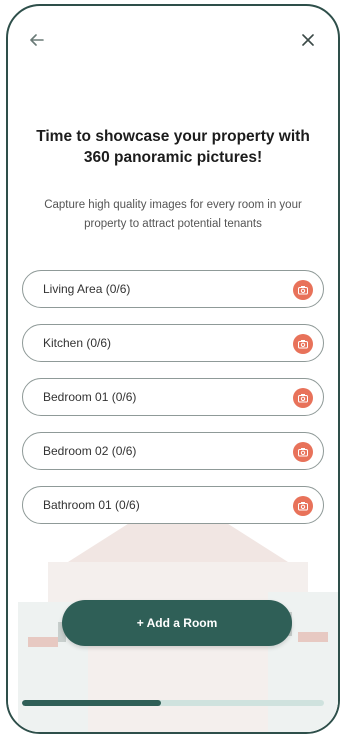 This screenshot has height=742, width=347. What do you see at coordinates (175, 40) in the screenshot?
I see `top-nav` at bounding box center [175, 40].